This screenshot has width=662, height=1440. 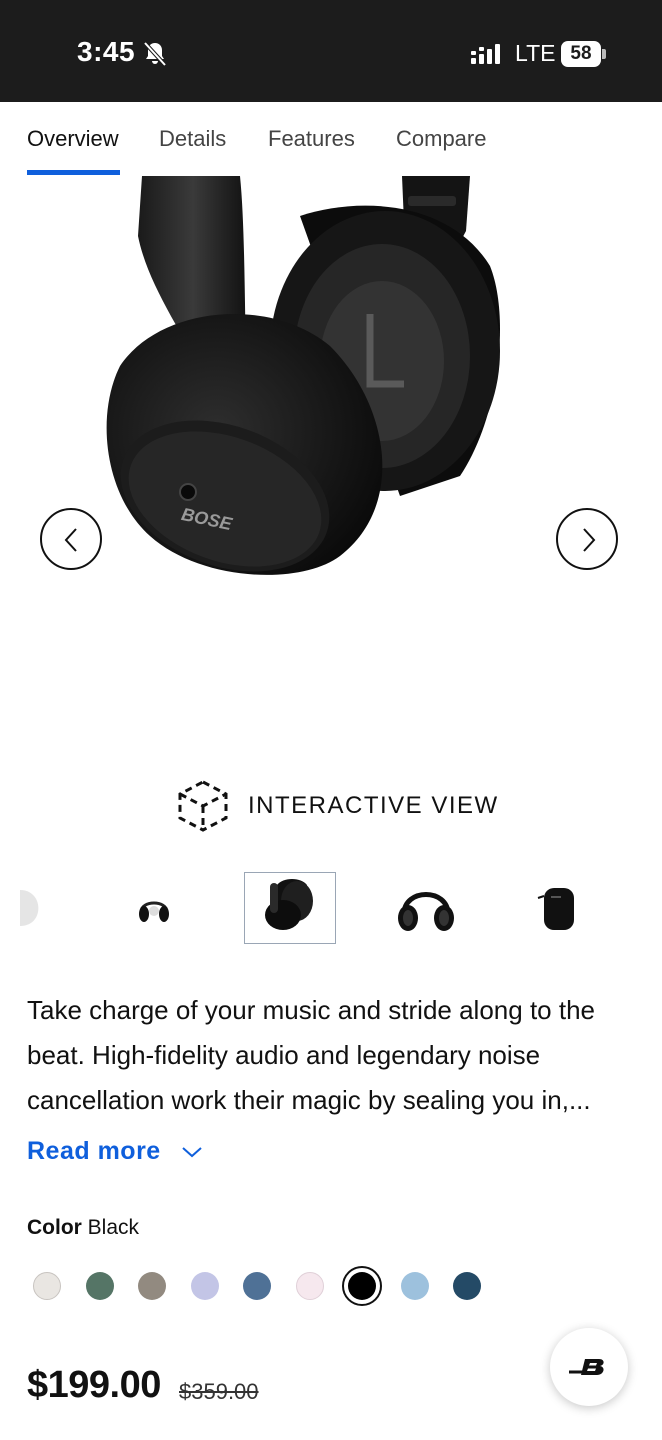 I want to click on interactive-view-label: INTERACTIVE VIEW, so click(x=373, y=805).